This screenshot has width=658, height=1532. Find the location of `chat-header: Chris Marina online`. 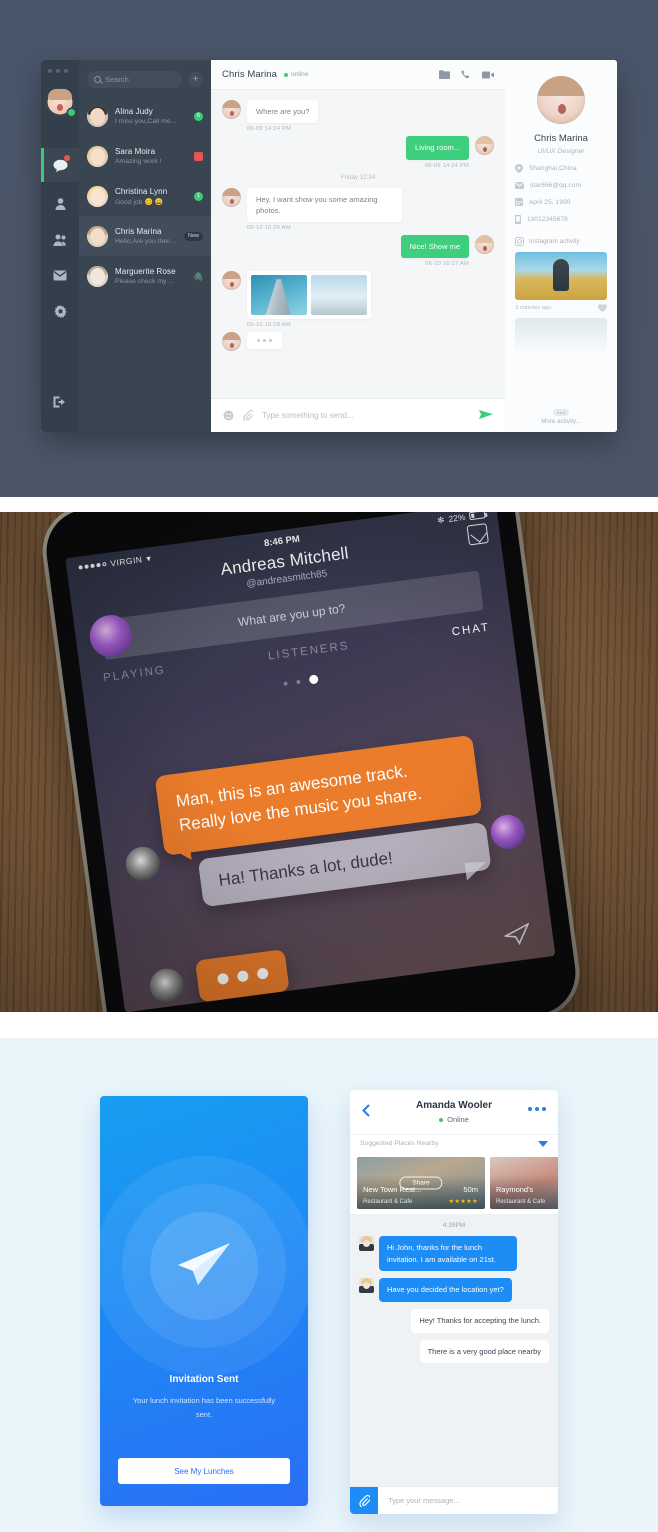

chat-header: Chris Marina online is located at coordinates (358, 75).